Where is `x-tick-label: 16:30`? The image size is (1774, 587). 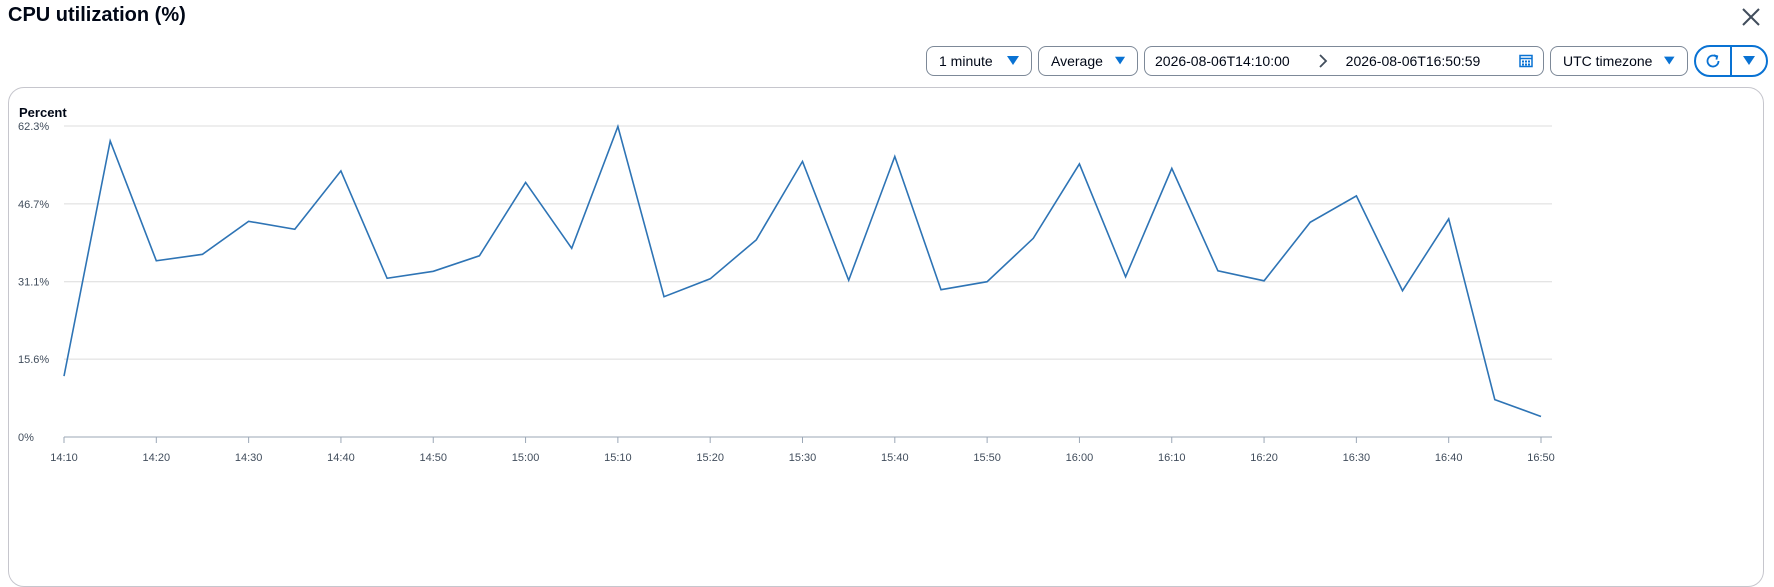 x-tick-label: 16:30 is located at coordinates (1357, 458).